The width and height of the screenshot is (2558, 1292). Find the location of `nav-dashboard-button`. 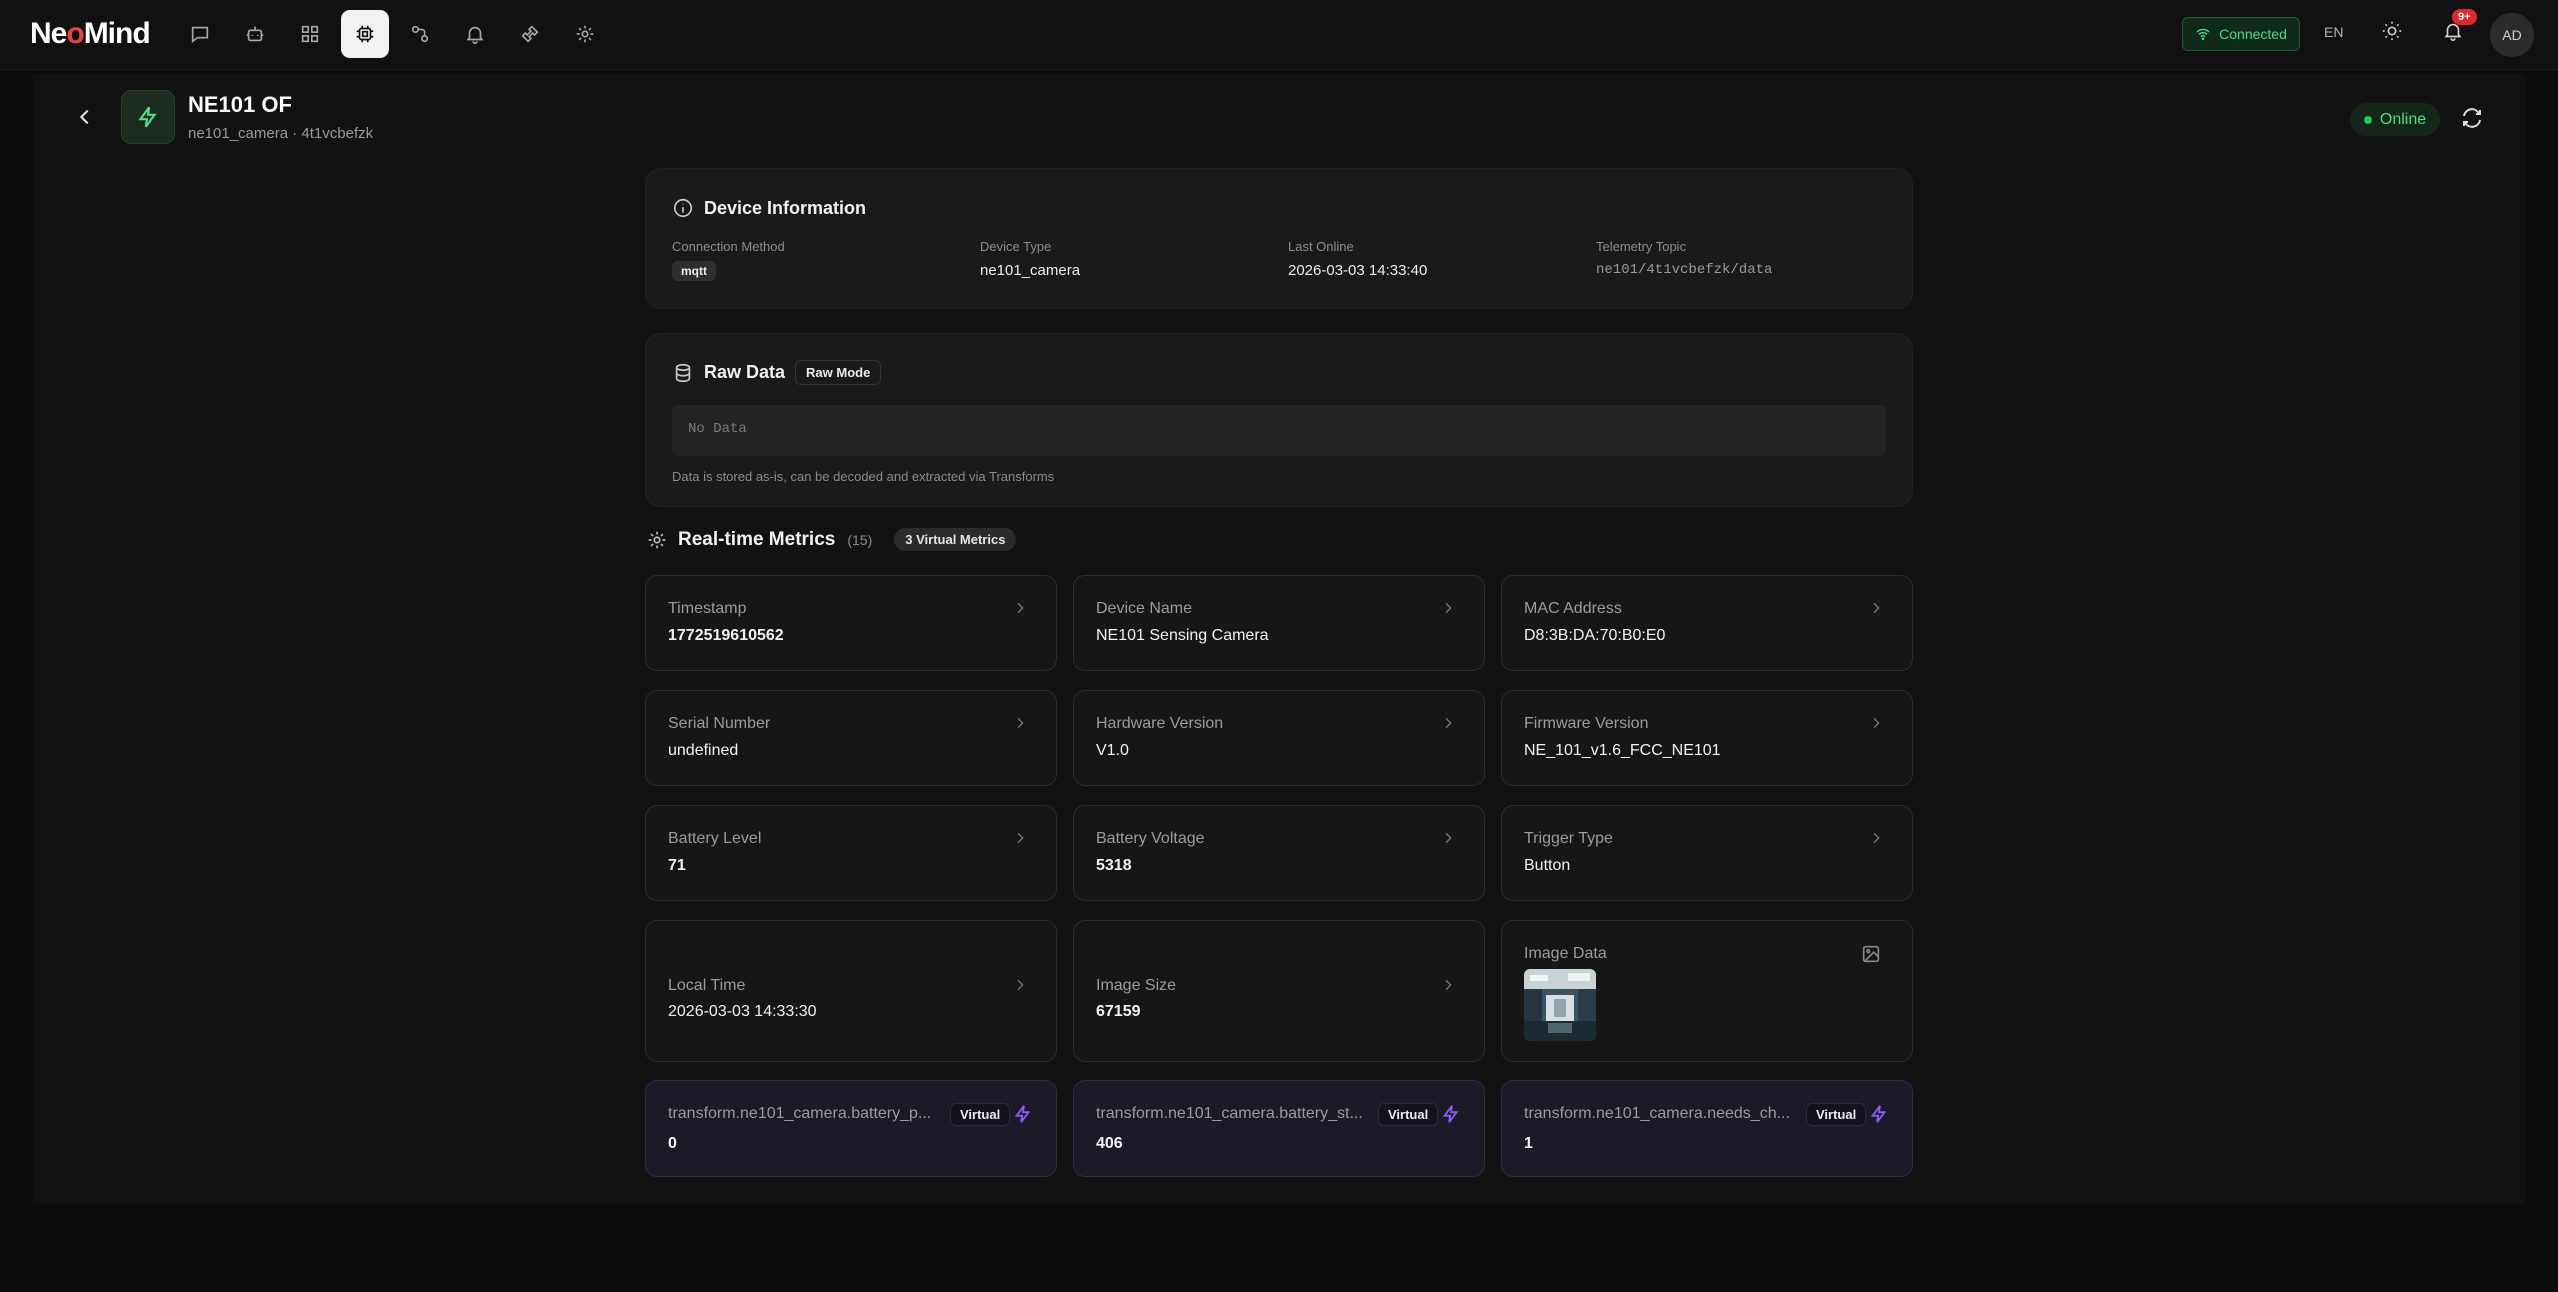

nav-dashboard-button is located at coordinates (310, 34).